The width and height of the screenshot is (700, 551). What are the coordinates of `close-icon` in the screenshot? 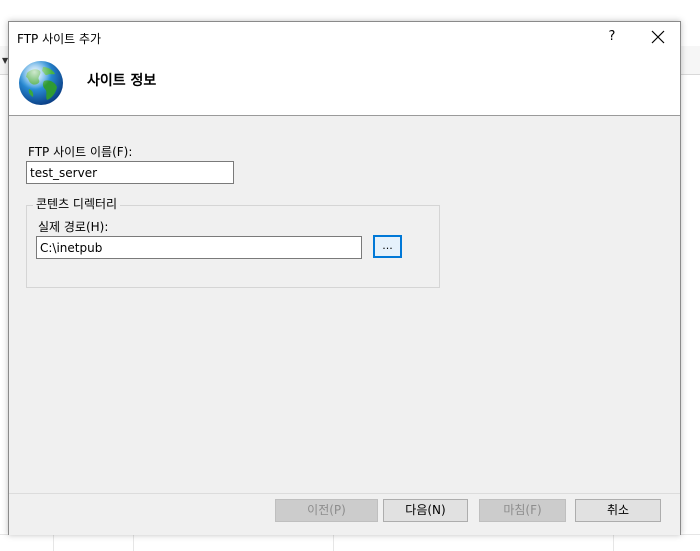 It's located at (658, 37).